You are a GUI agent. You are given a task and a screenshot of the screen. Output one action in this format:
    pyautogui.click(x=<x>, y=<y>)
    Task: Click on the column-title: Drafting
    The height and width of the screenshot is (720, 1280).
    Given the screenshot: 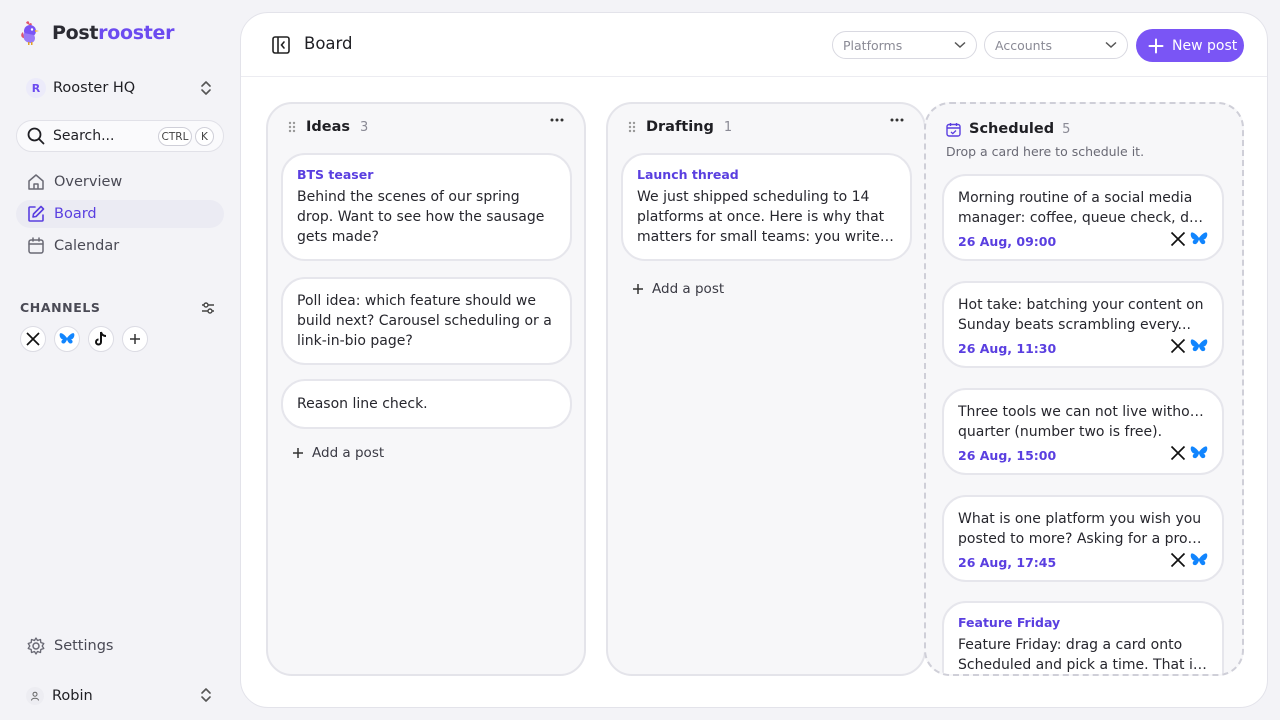 What is the action you would take?
    pyautogui.click(x=680, y=127)
    